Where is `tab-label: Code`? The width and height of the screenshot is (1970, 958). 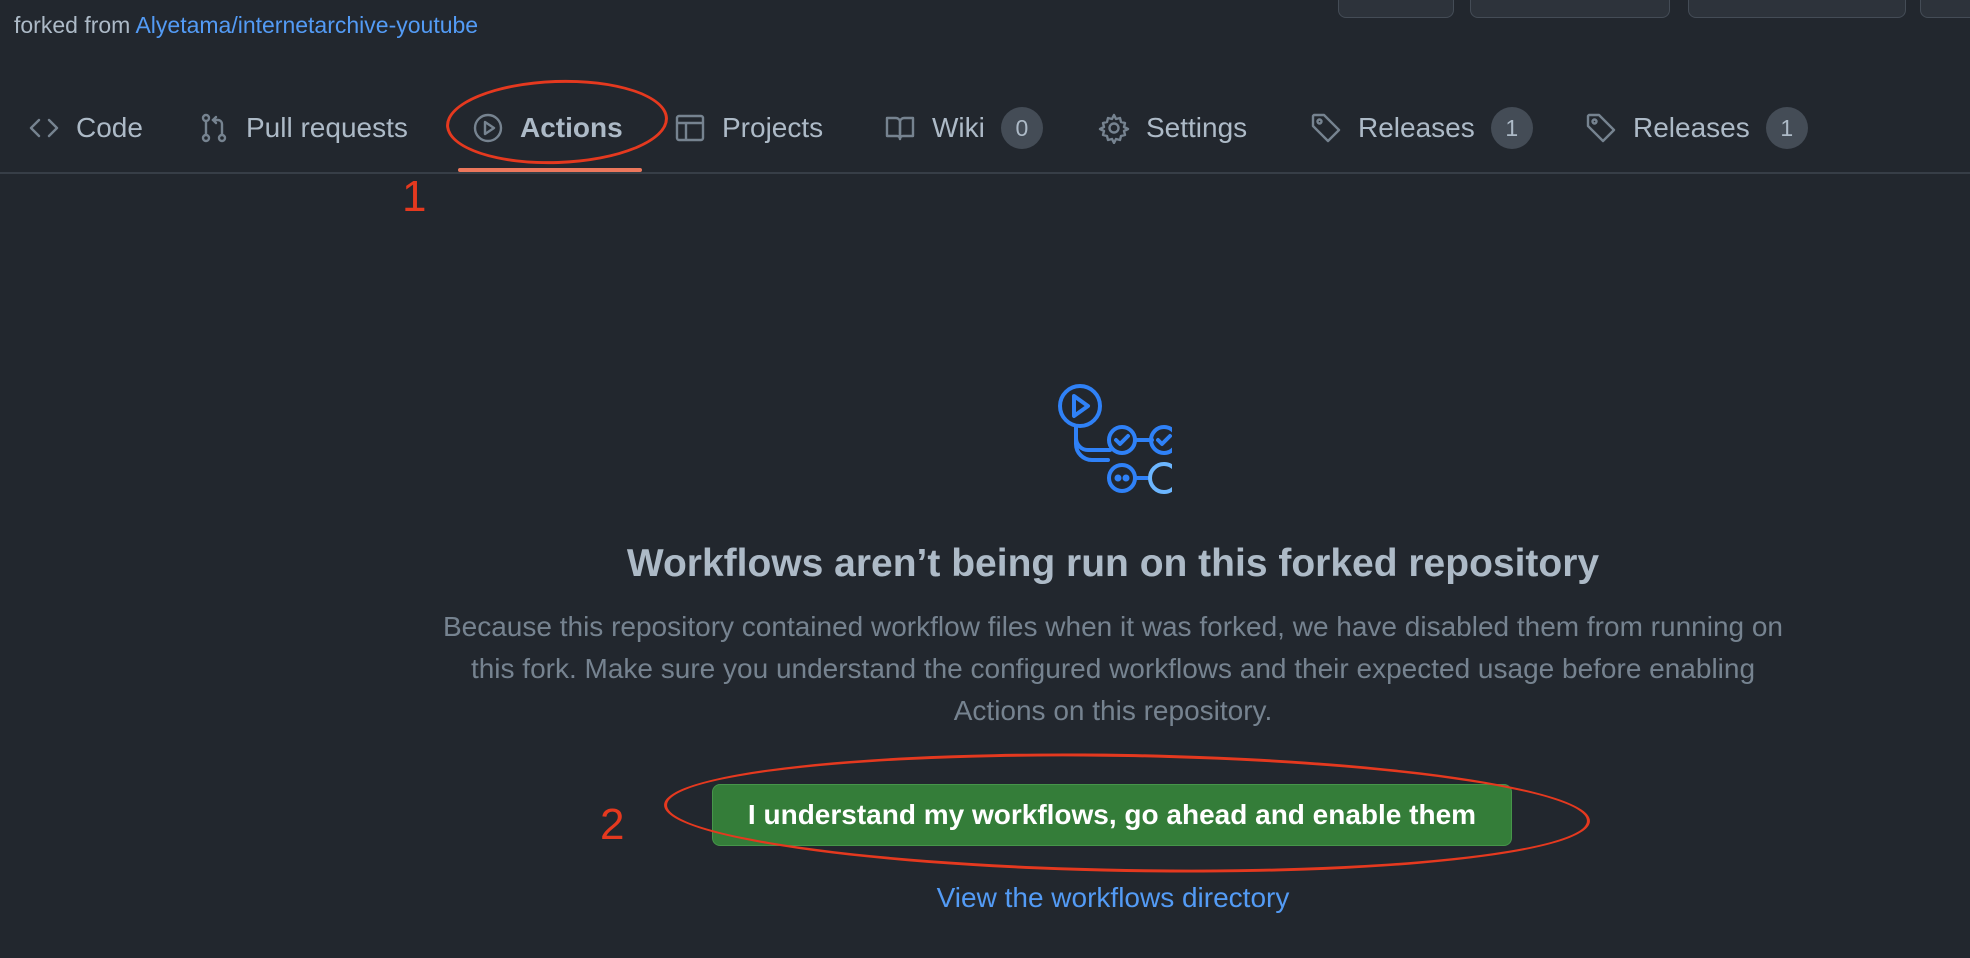 tab-label: Code is located at coordinates (109, 127).